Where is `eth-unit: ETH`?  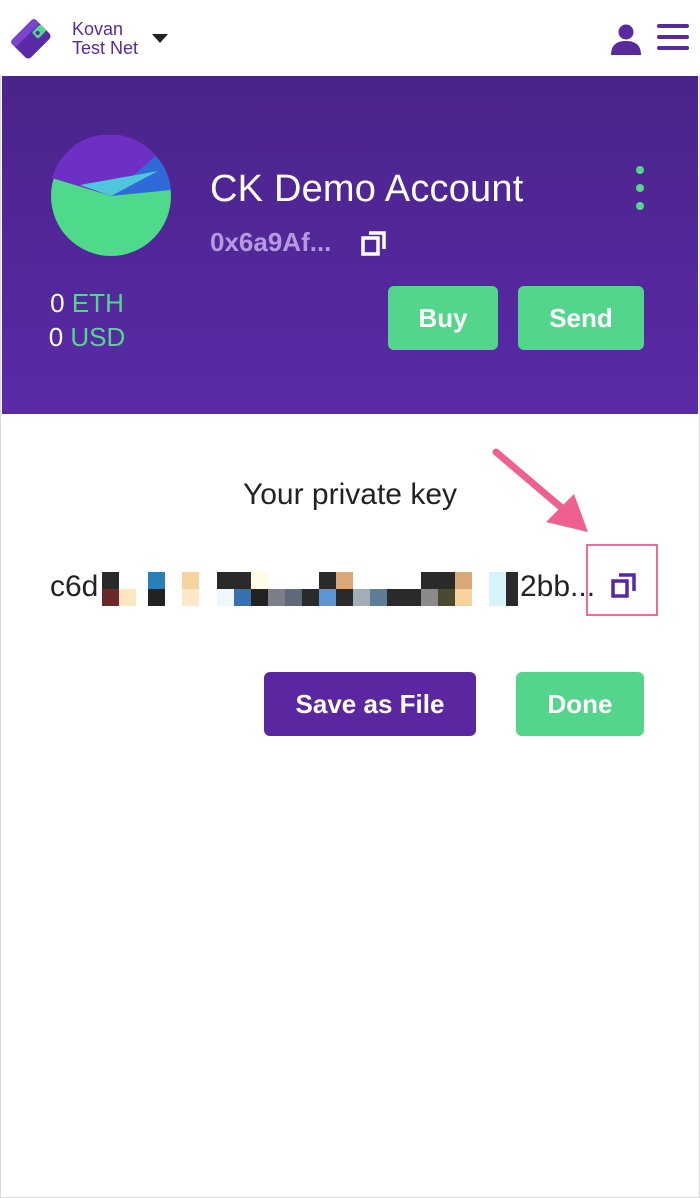 eth-unit: ETH is located at coordinates (97, 303).